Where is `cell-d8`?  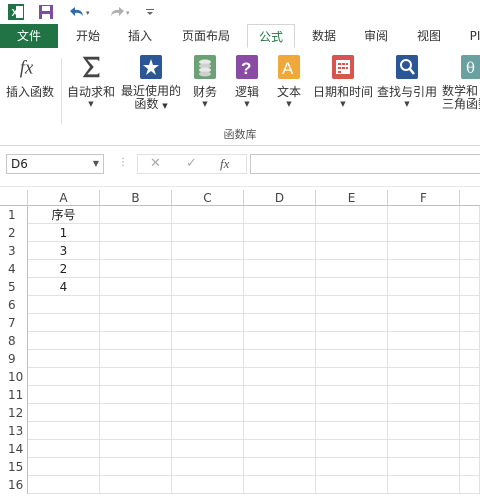 cell-d8 is located at coordinates (280, 341).